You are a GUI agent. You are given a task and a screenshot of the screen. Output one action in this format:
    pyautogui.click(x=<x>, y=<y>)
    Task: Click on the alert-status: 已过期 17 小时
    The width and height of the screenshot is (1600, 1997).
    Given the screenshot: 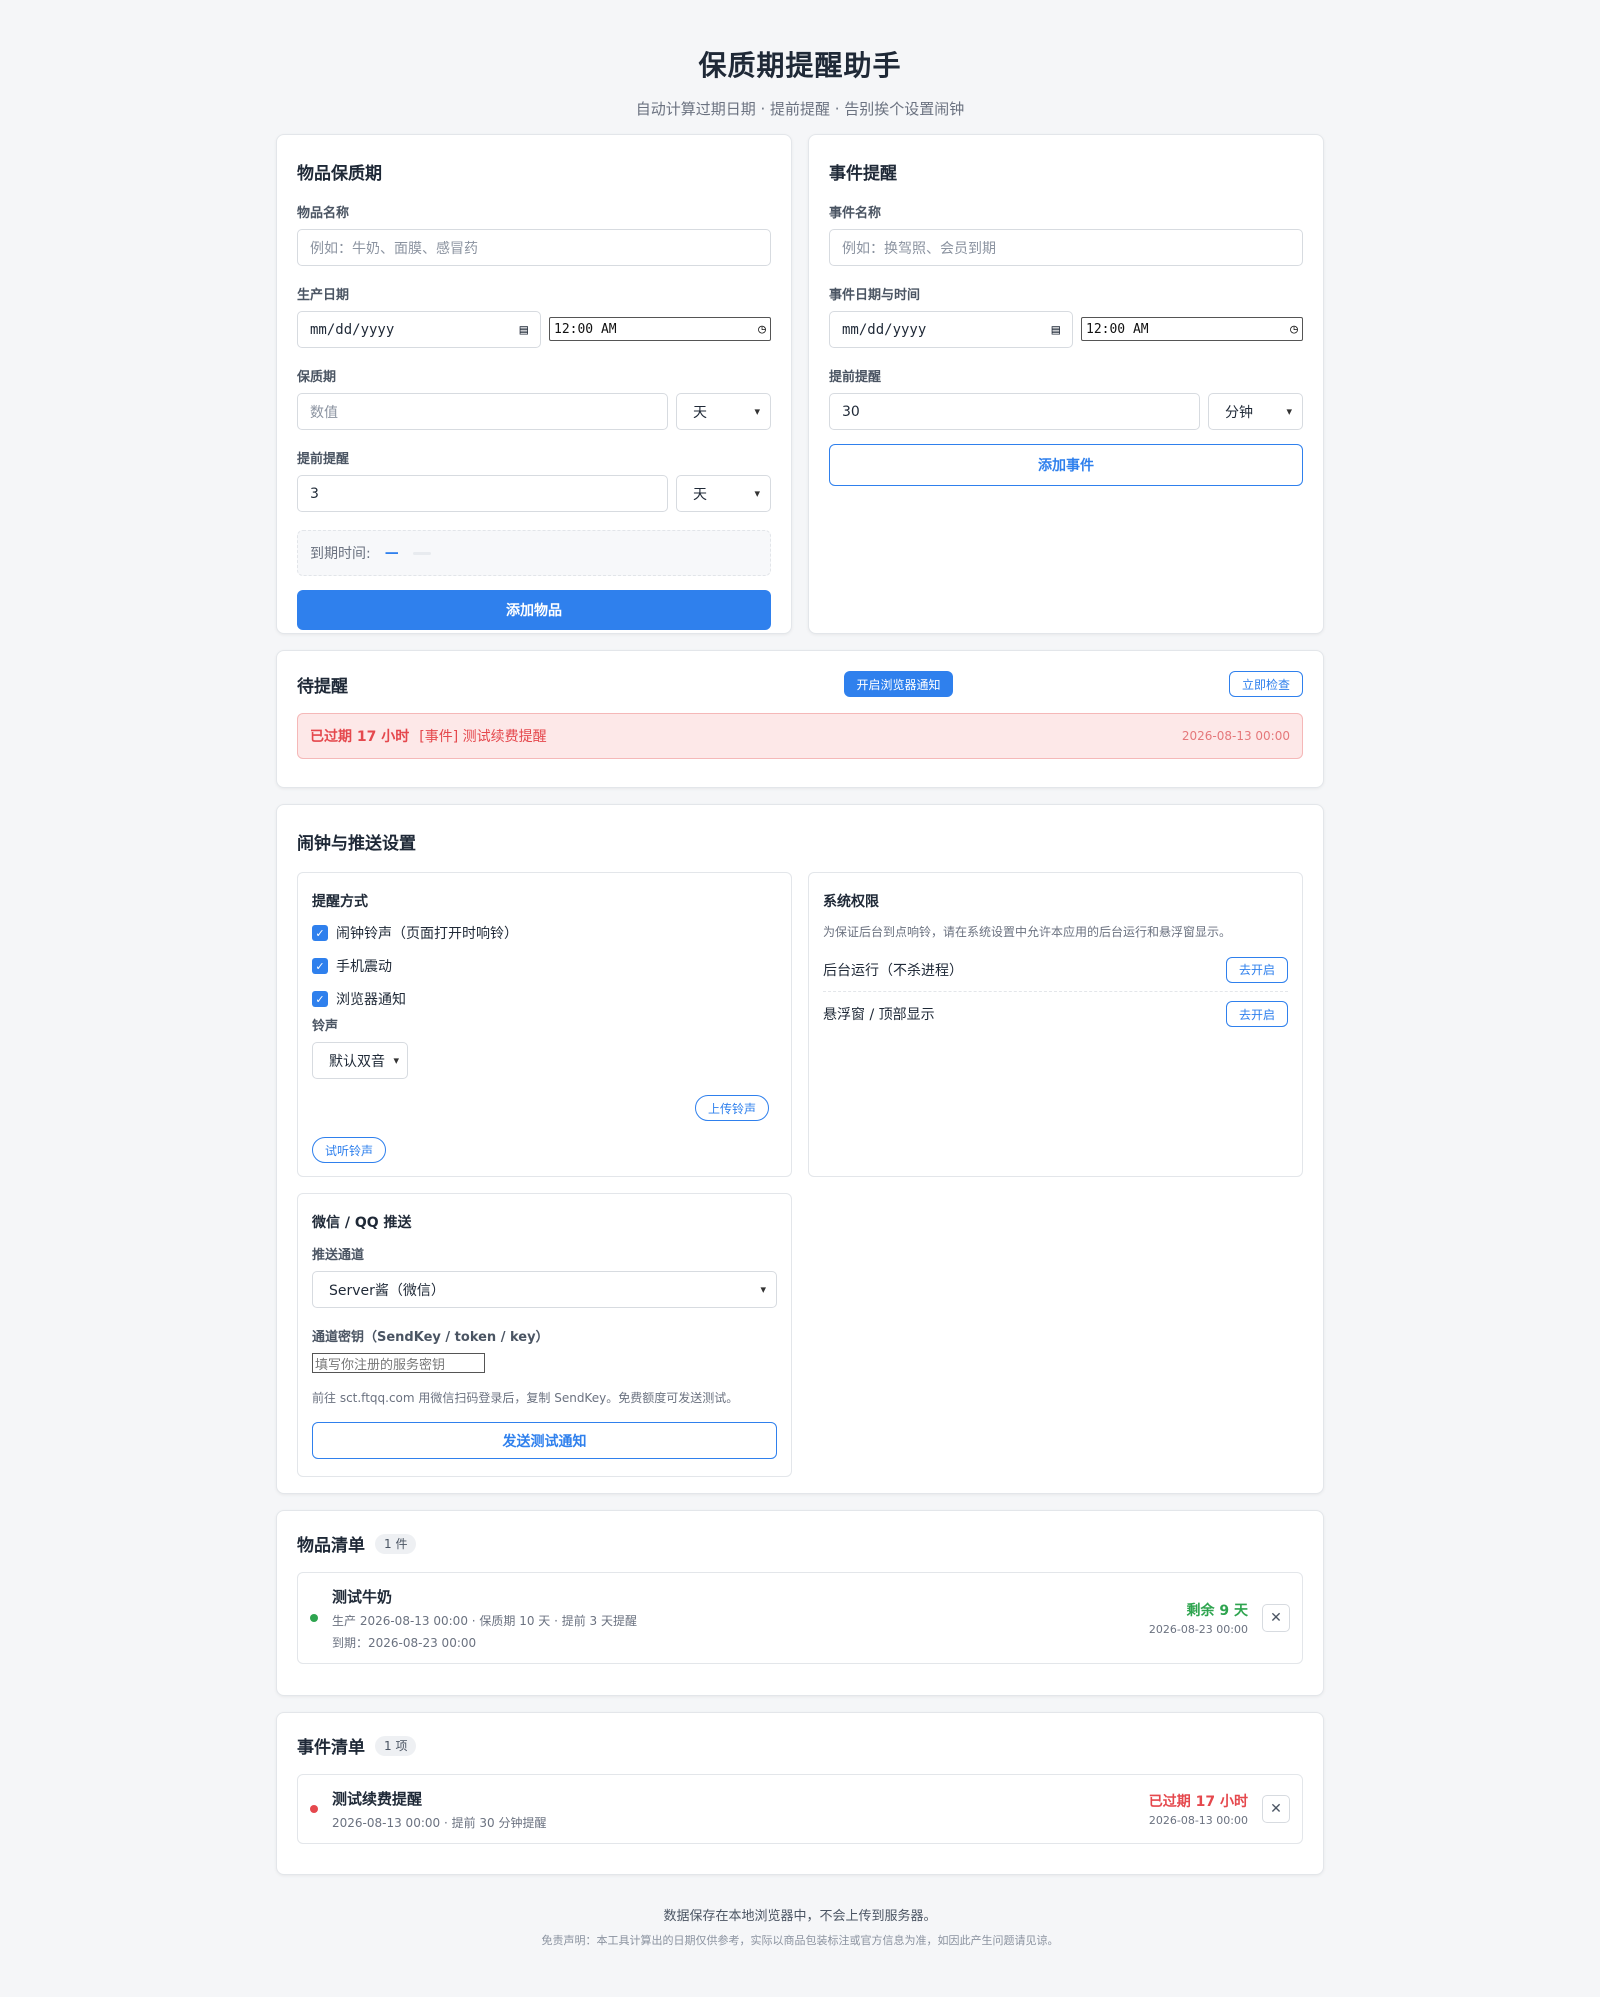 What is the action you would take?
    pyautogui.click(x=360, y=737)
    